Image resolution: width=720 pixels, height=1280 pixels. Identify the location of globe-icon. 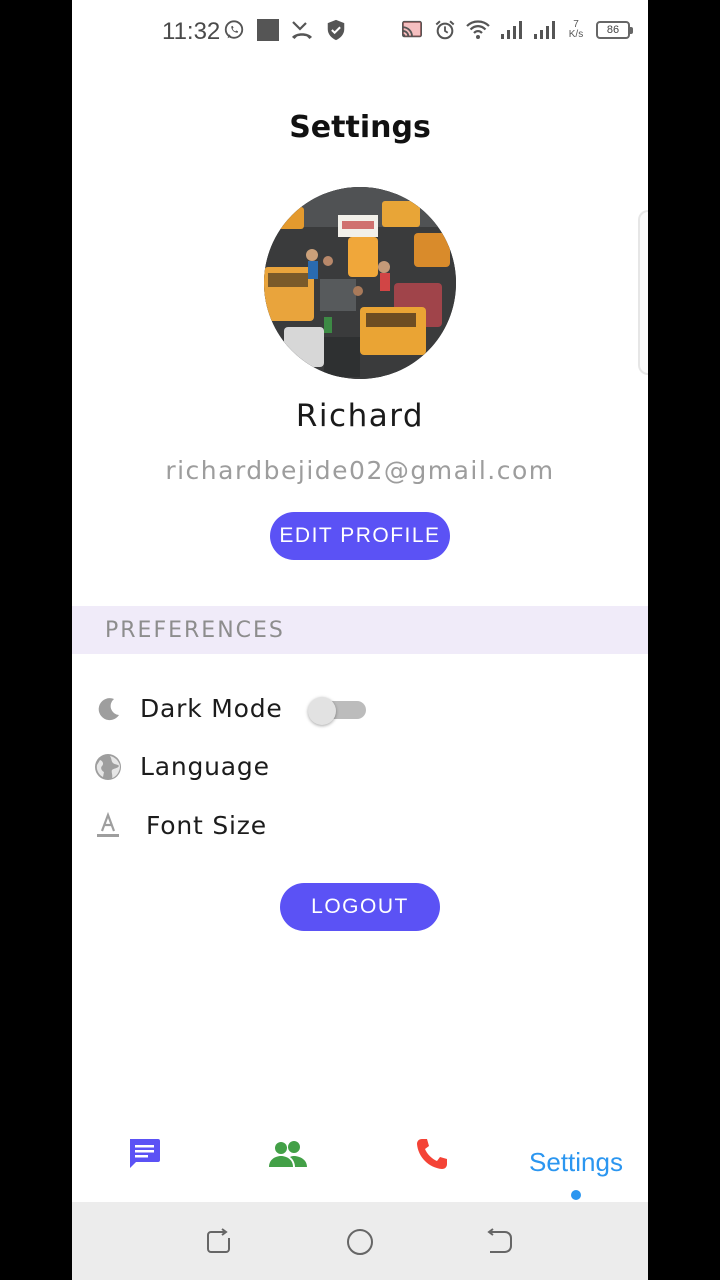
(108, 767).